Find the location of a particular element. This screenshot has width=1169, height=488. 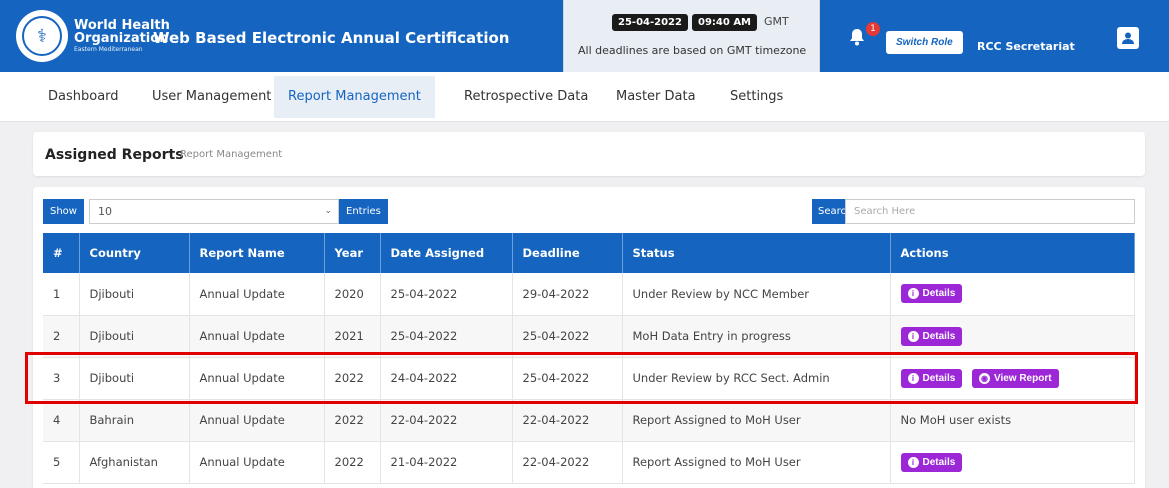

cell-country: Afghanistan is located at coordinates (134, 462).